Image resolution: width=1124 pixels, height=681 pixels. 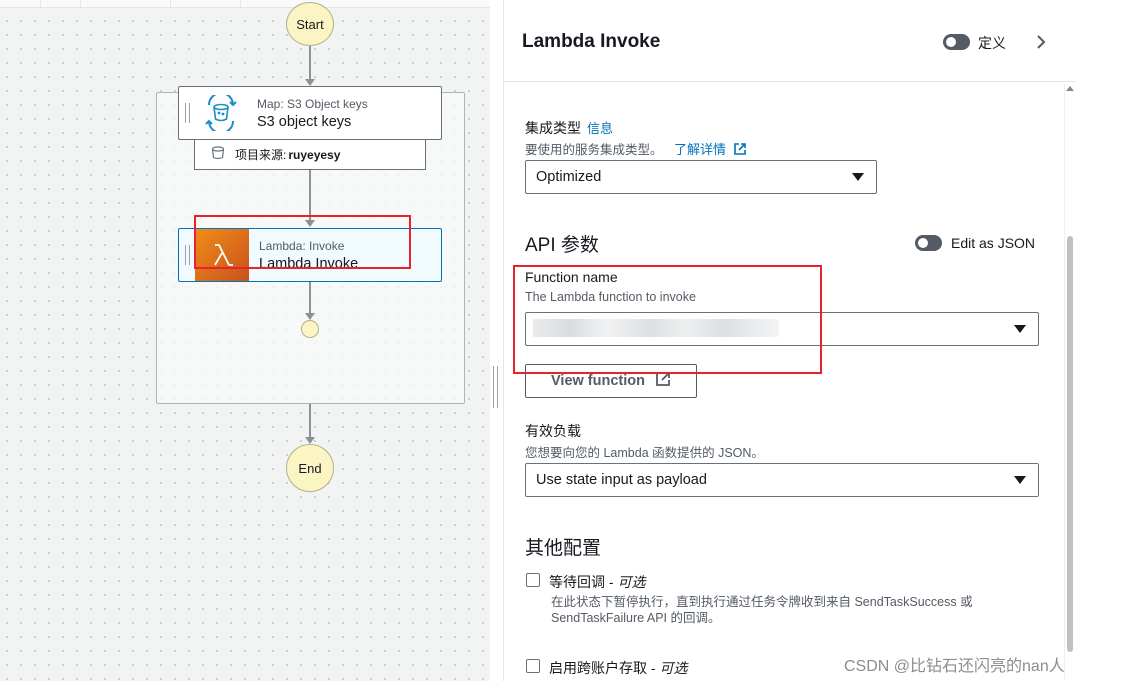 What do you see at coordinates (636, 149) in the screenshot?
I see `integration-type-desc: 要使用的服务集成类型。 了解详情` at bounding box center [636, 149].